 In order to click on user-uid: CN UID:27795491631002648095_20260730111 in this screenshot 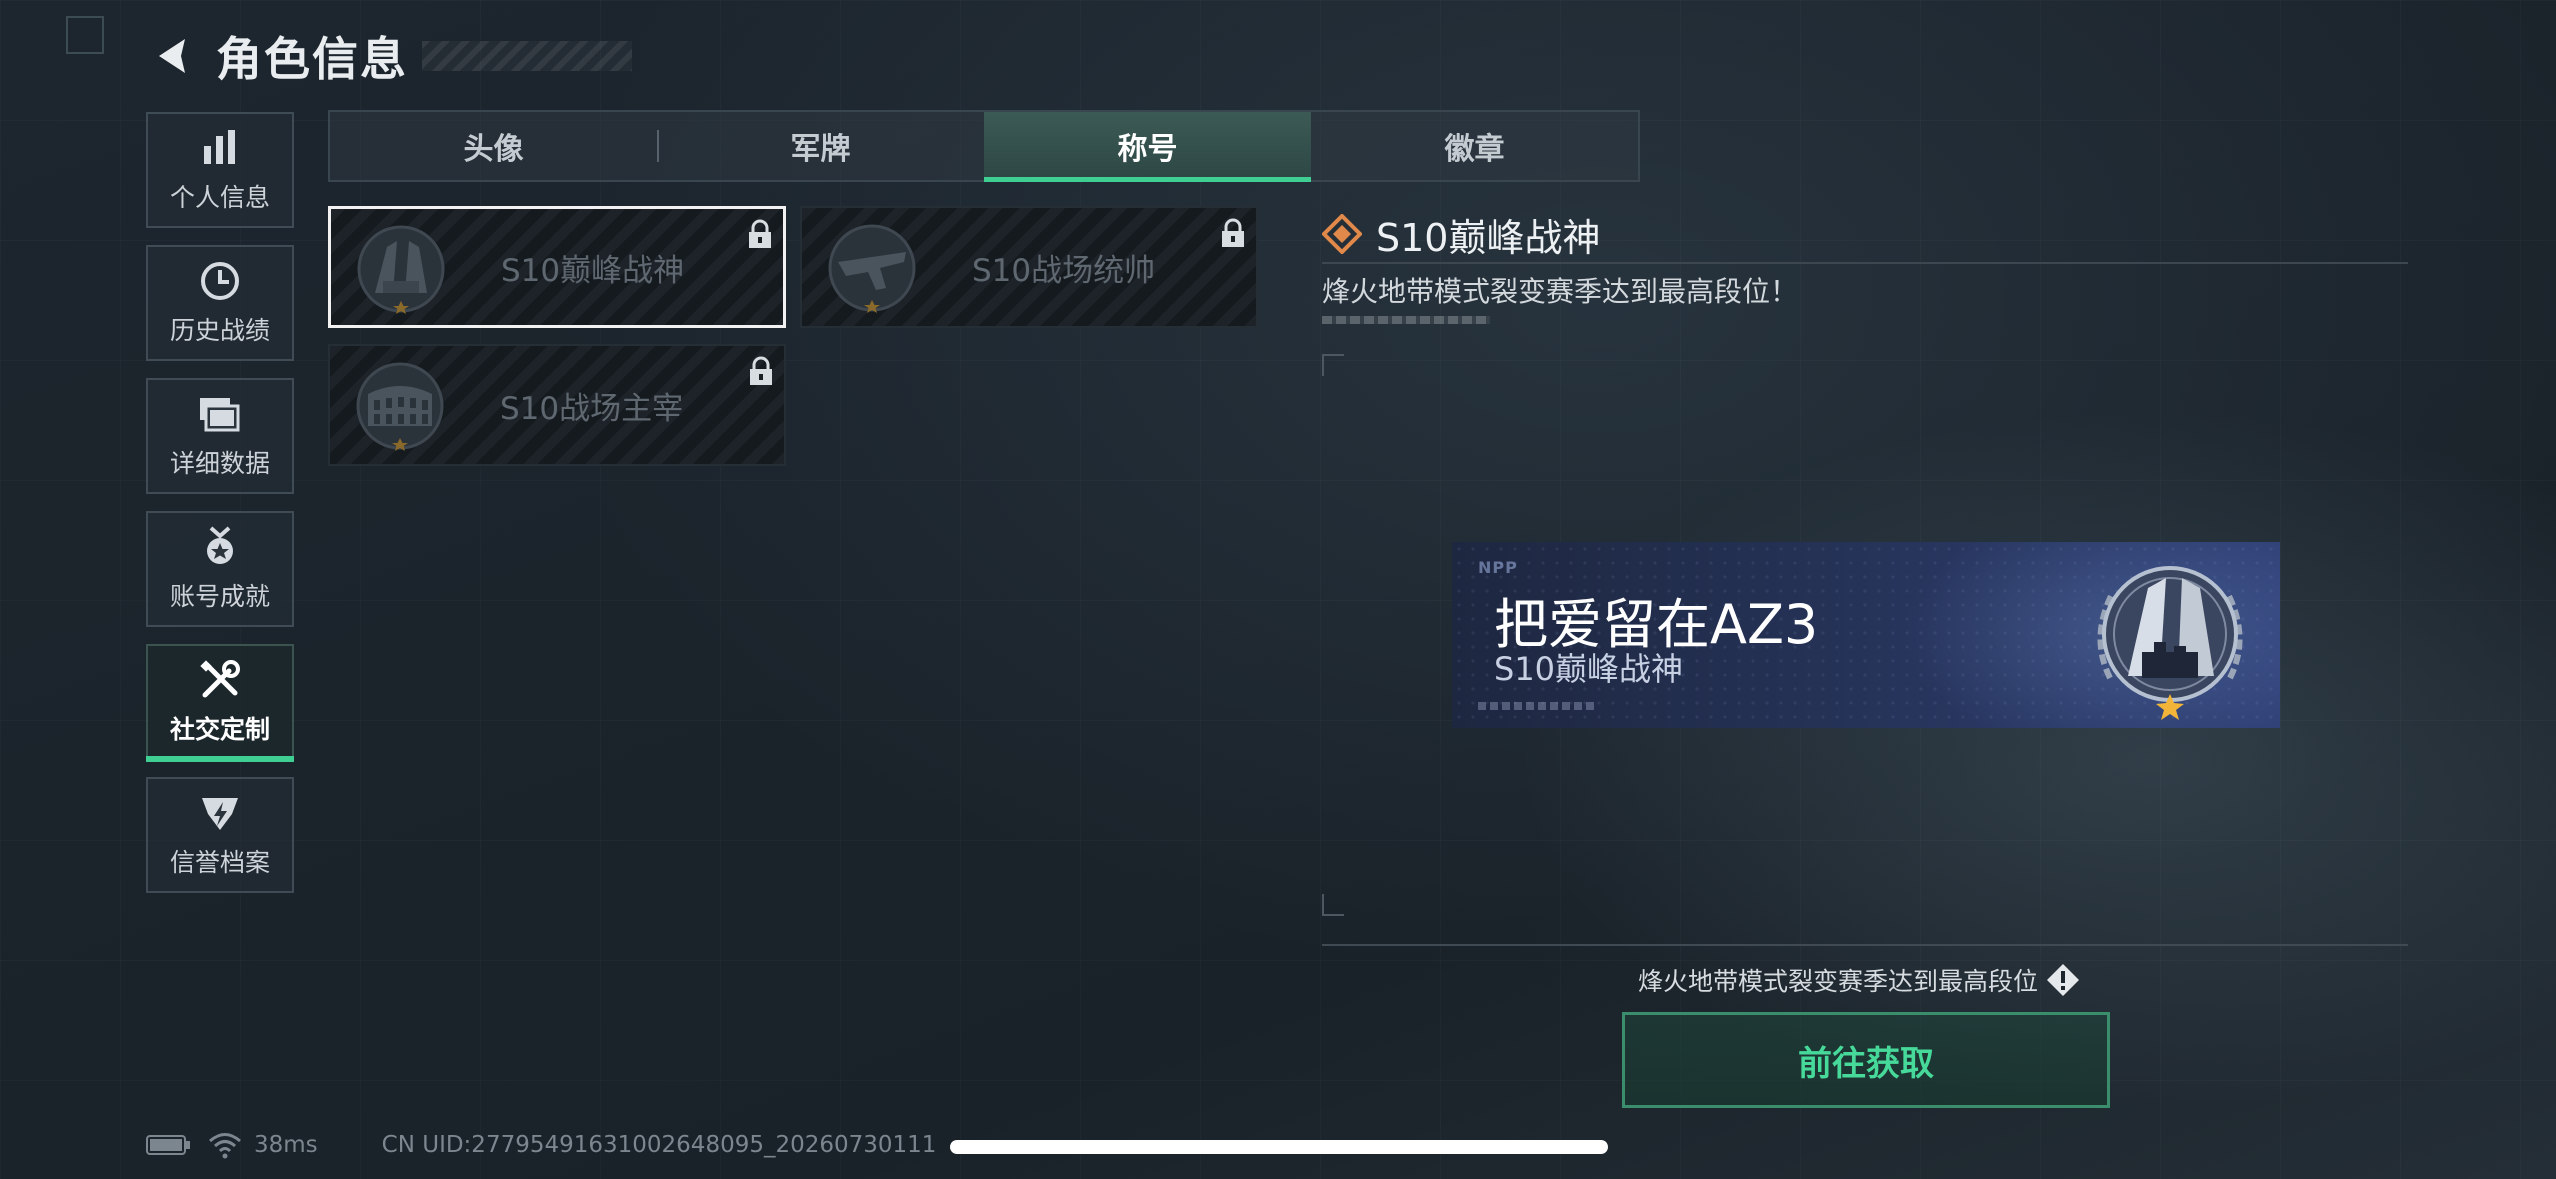, I will do `click(659, 1145)`.